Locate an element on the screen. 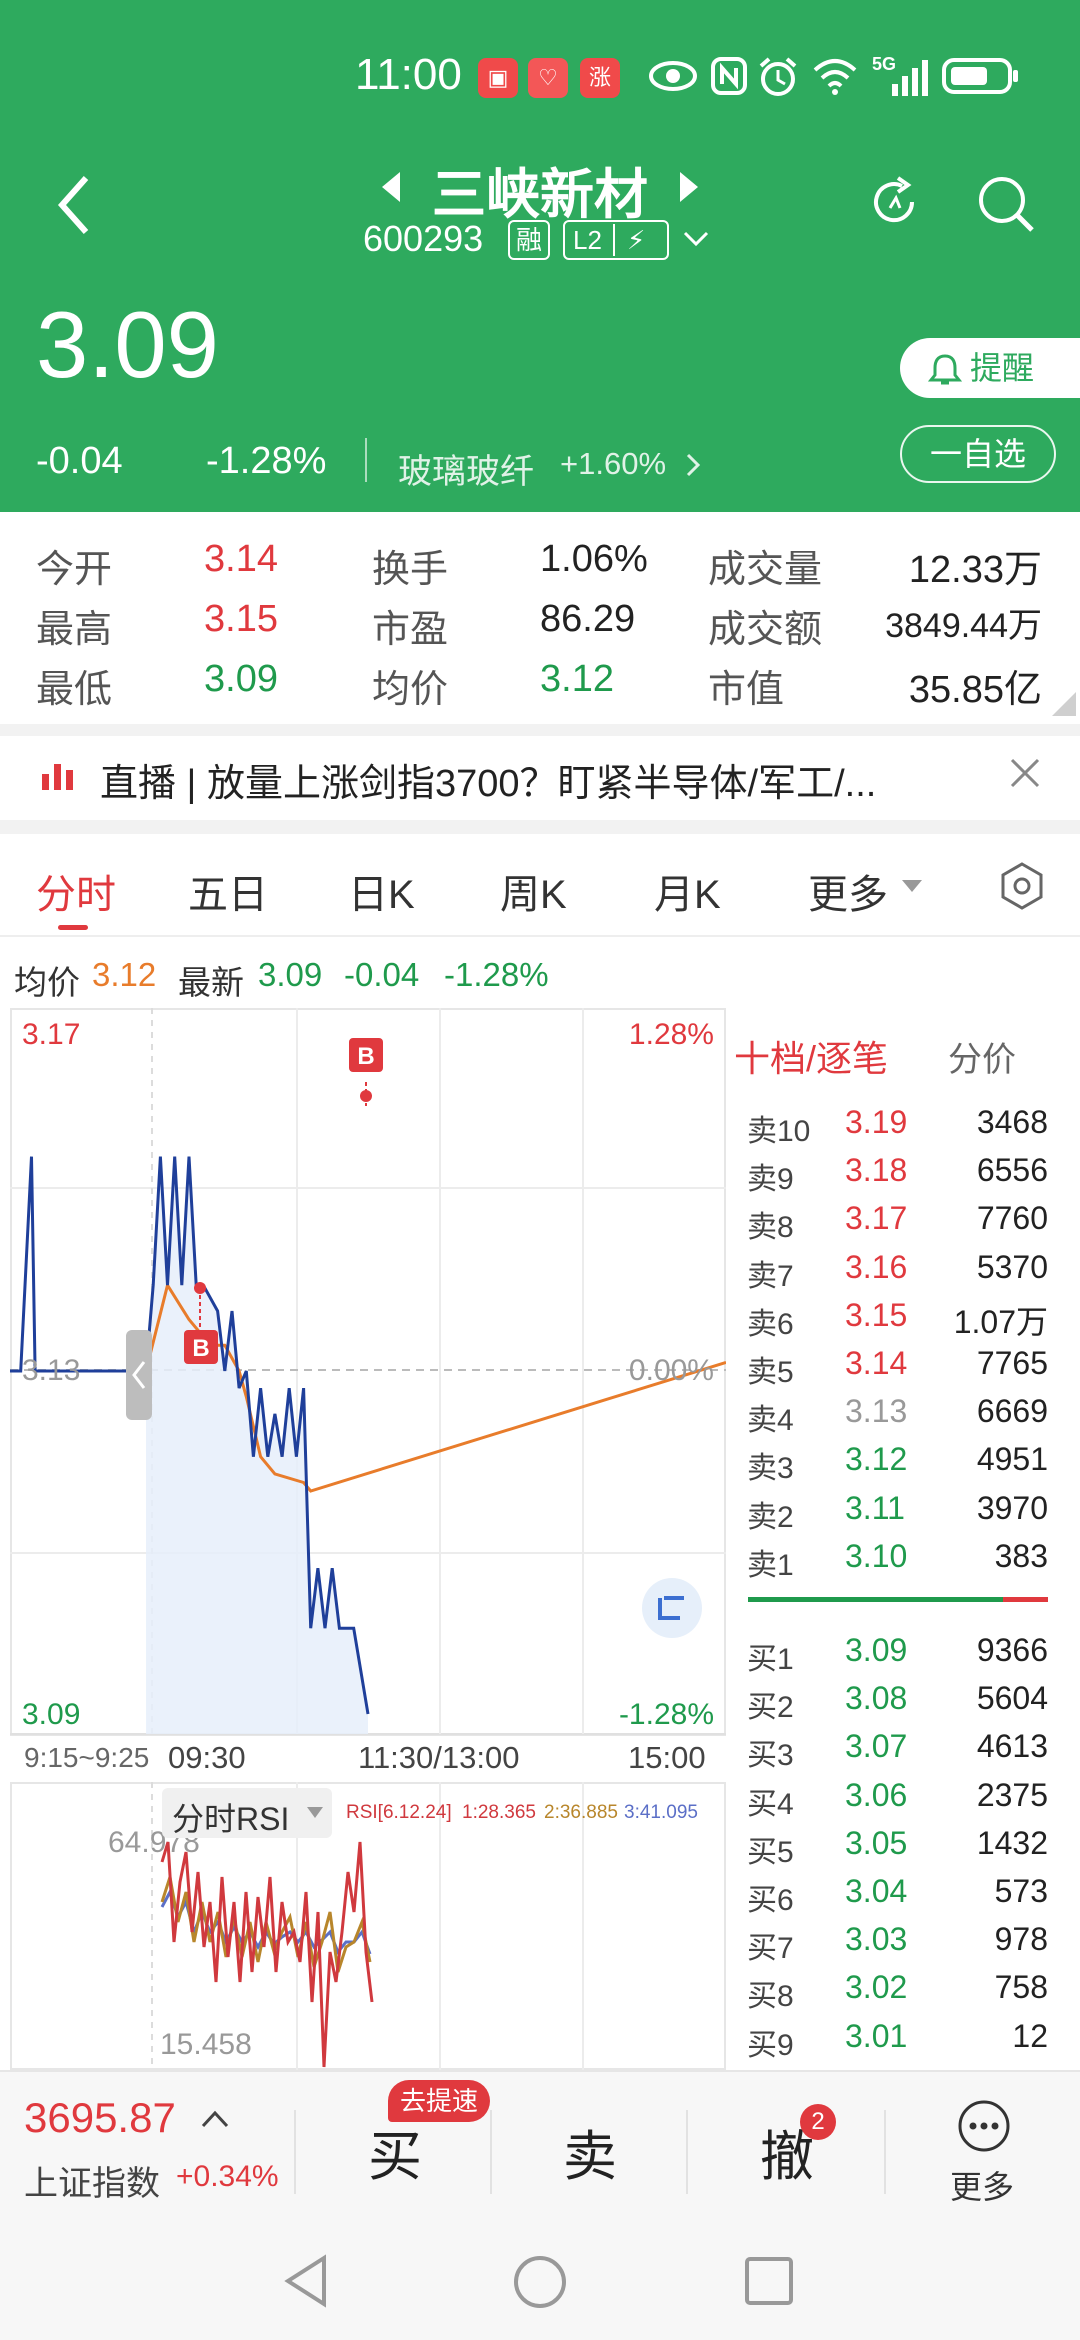 This screenshot has width=1080, height=2340. tab-monthly-k: 月K is located at coordinates (687, 891).